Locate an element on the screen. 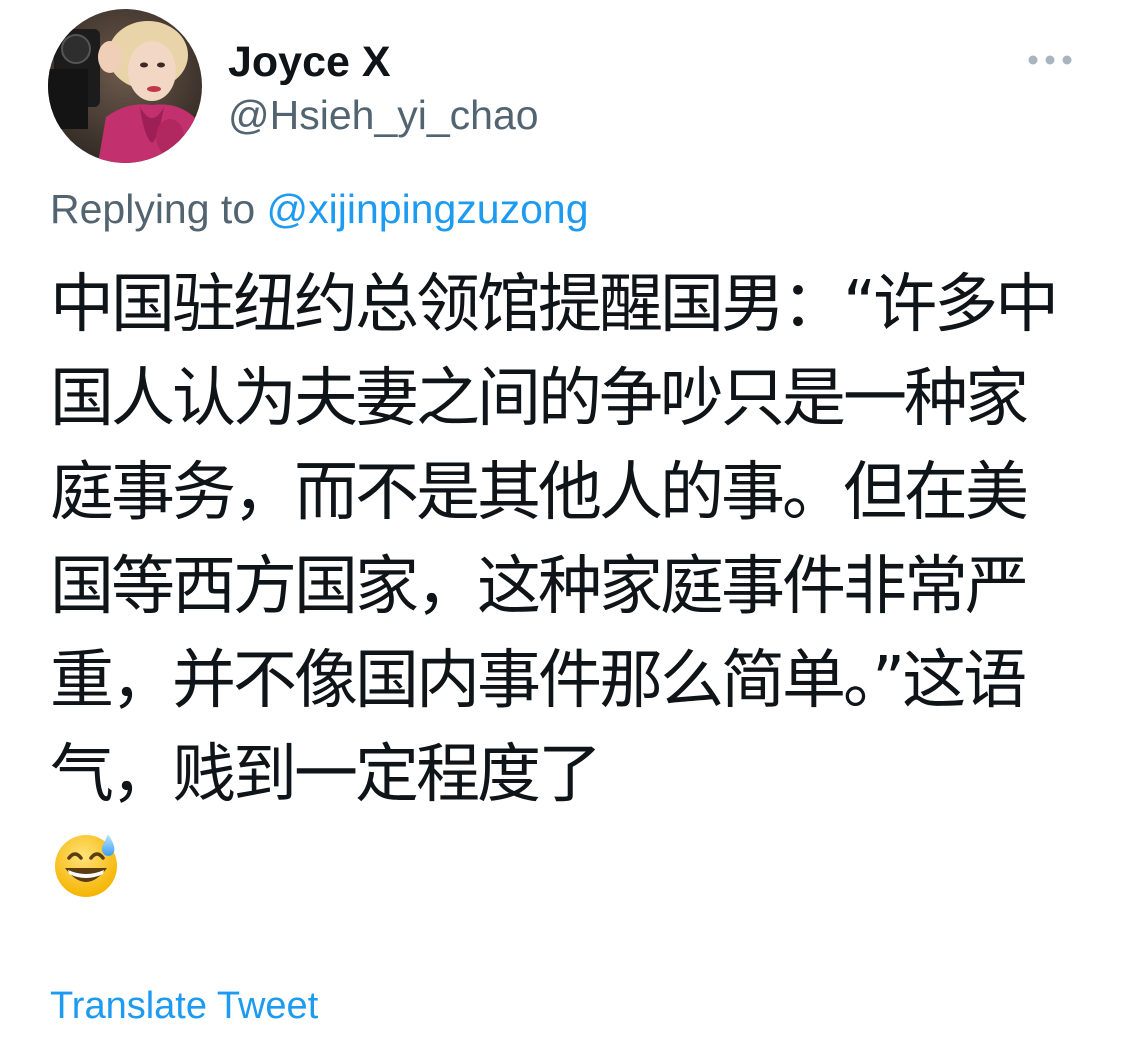 This screenshot has width=1125, height=1059. replying-to-label: Replying to is located at coordinates (158, 209).